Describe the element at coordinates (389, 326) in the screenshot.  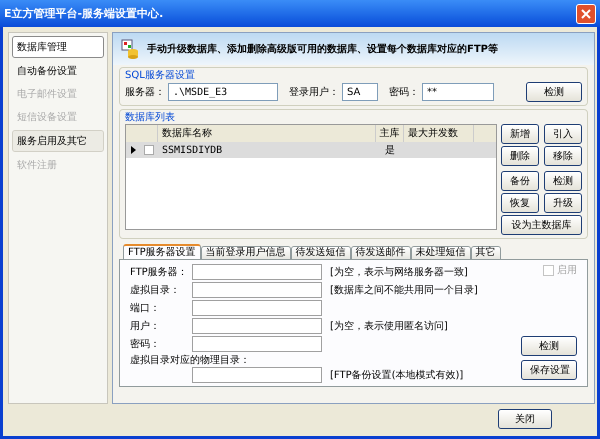
I see `hint-text: [为空，表示使用匿名访问]` at that location.